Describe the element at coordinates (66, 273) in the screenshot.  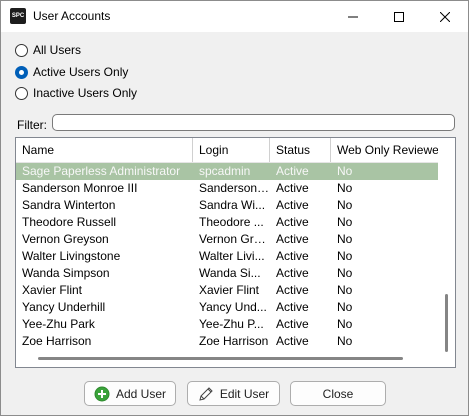
I see `cell-name: Wanda Simpson` at that location.